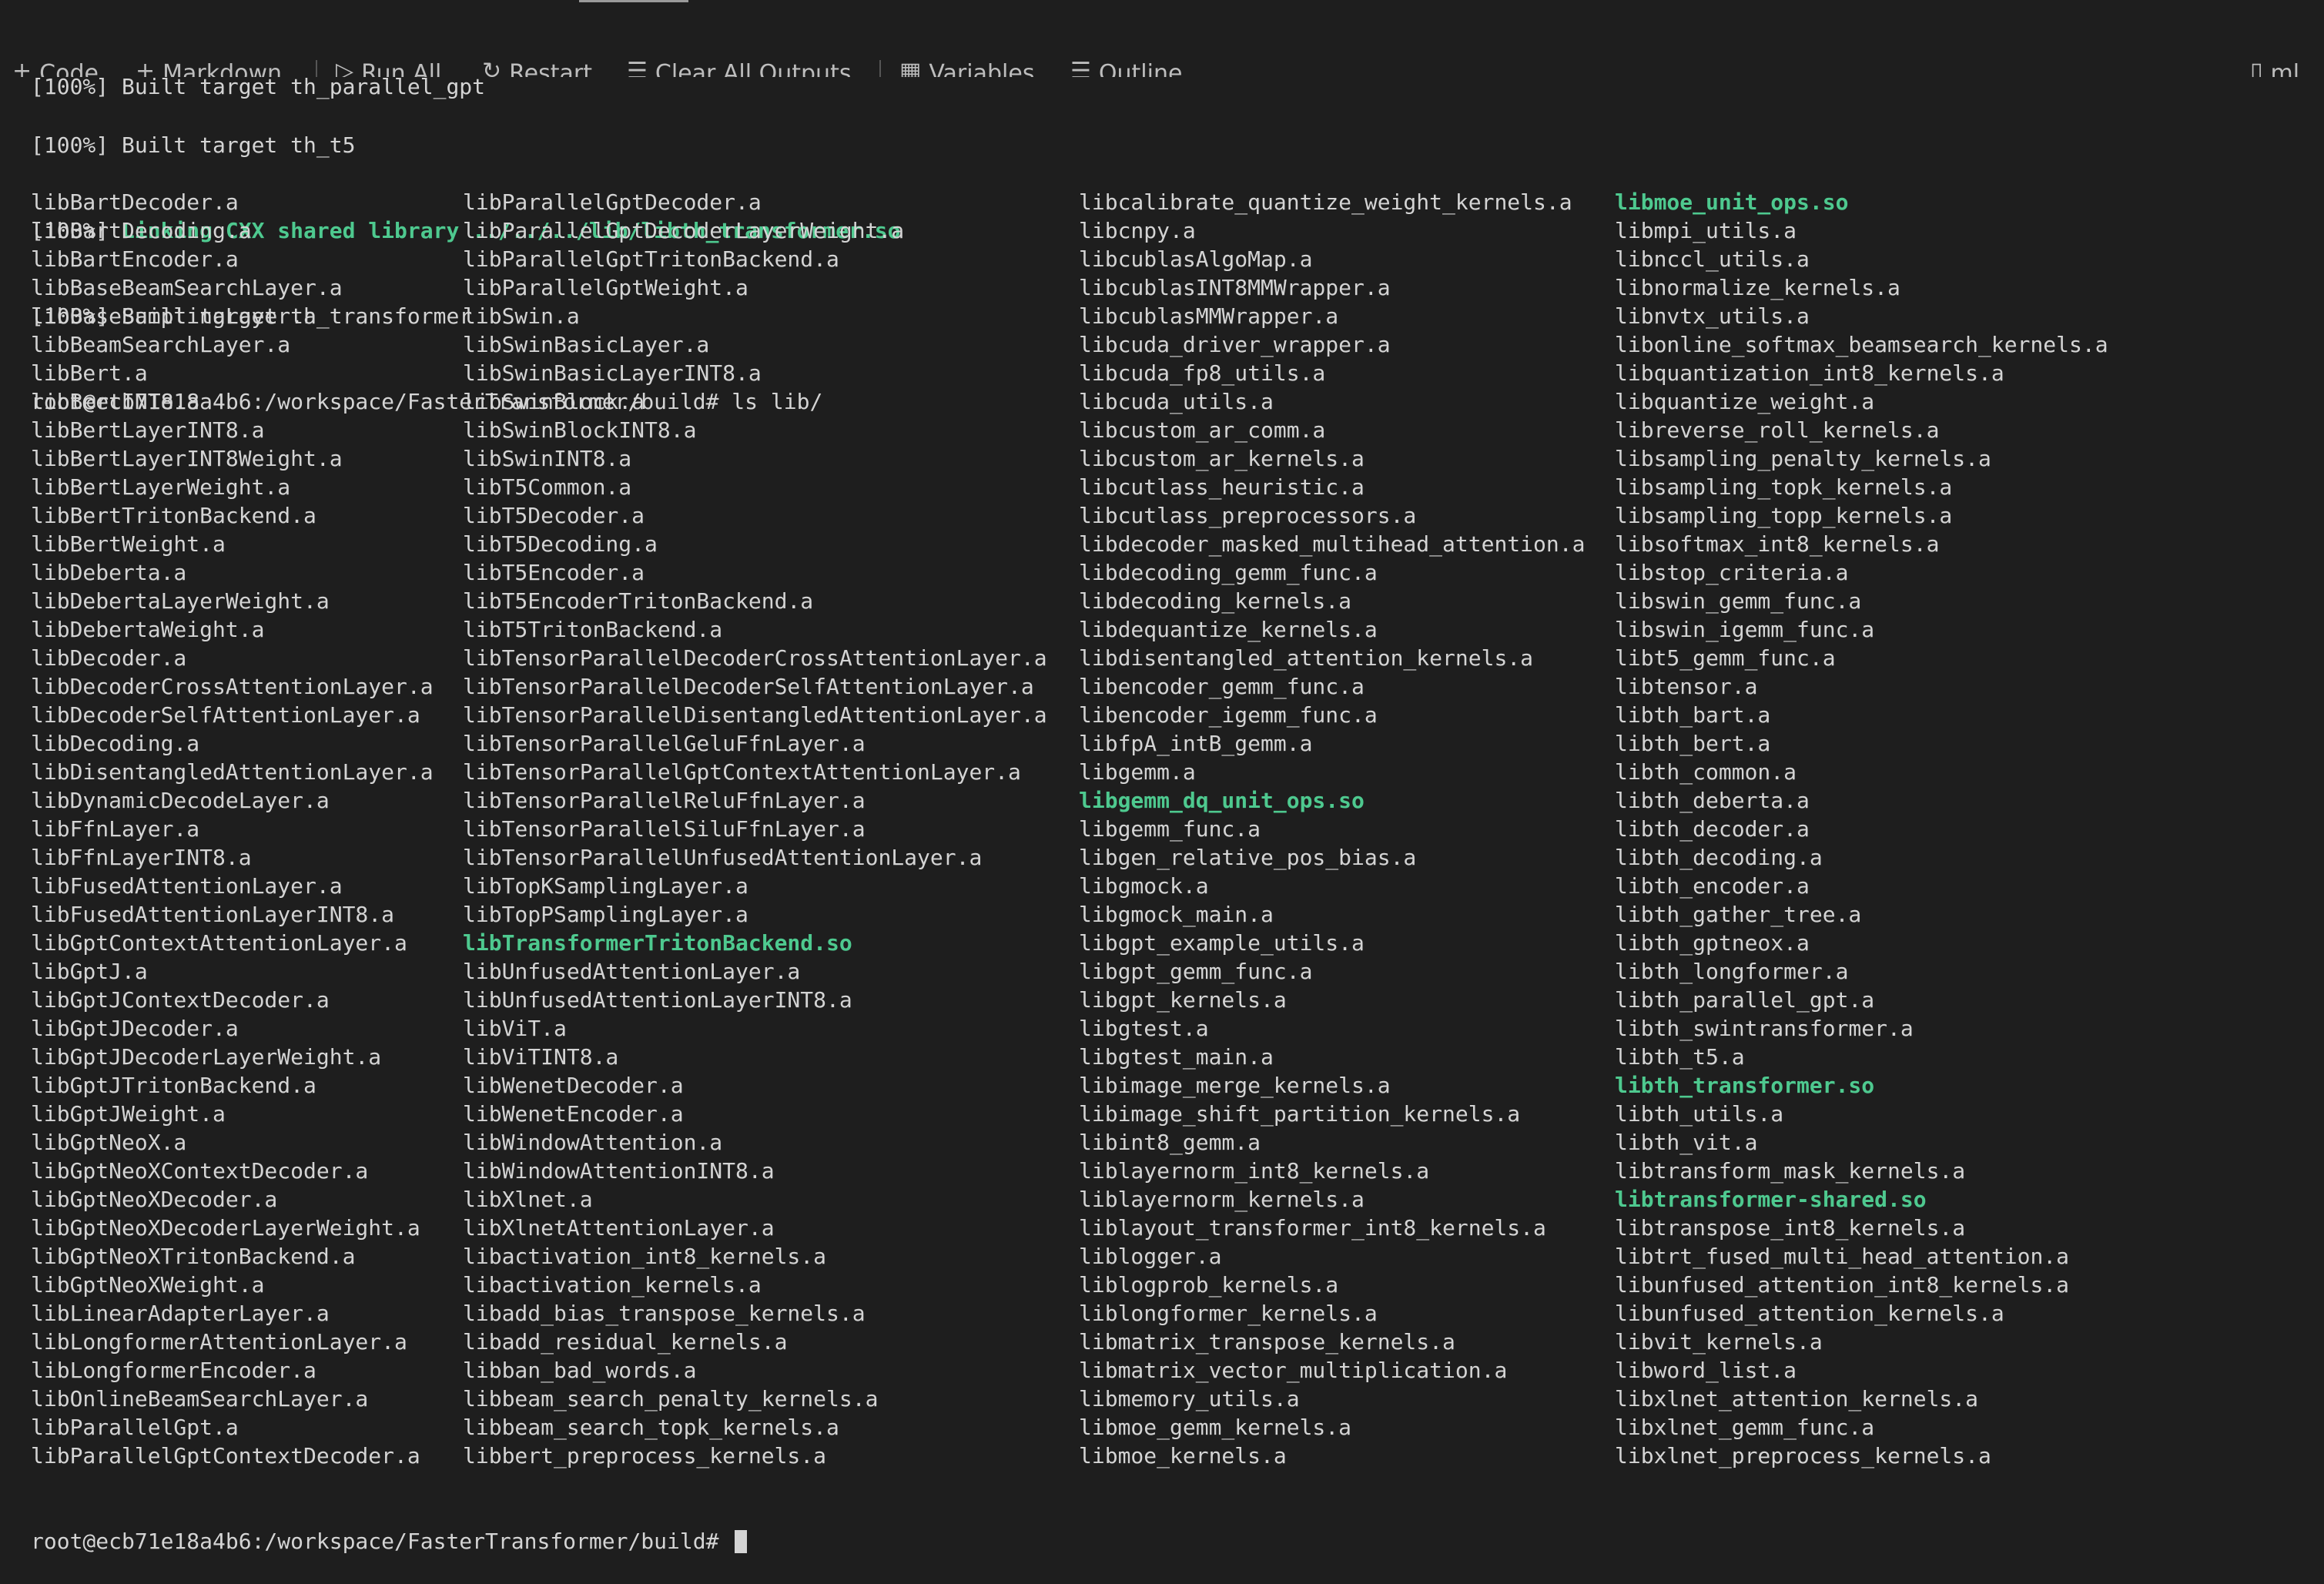 The image size is (2324, 1584). What do you see at coordinates (1183, 1455) in the screenshot?
I see `file-entry: libmoe_kernels.a` at bounding box center [1183, 1455].